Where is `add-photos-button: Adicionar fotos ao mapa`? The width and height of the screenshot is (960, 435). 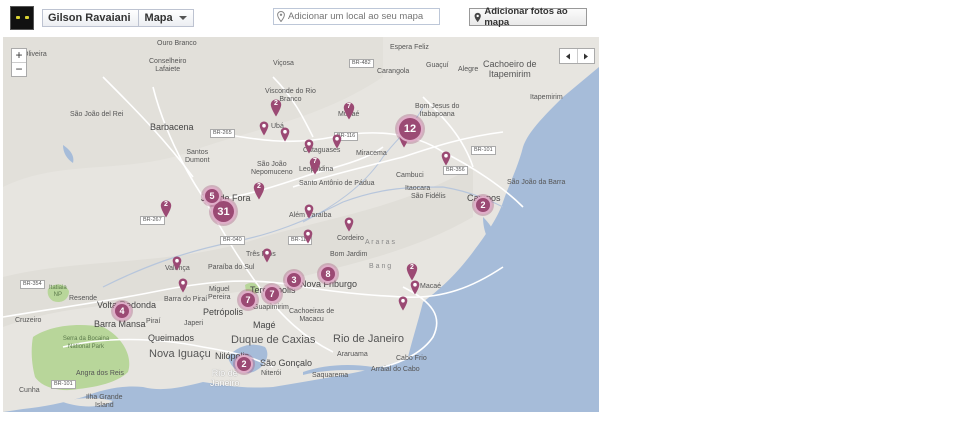
add-photos-button: Adicionar fotos ao mapa is located at coordinates (528, 17).